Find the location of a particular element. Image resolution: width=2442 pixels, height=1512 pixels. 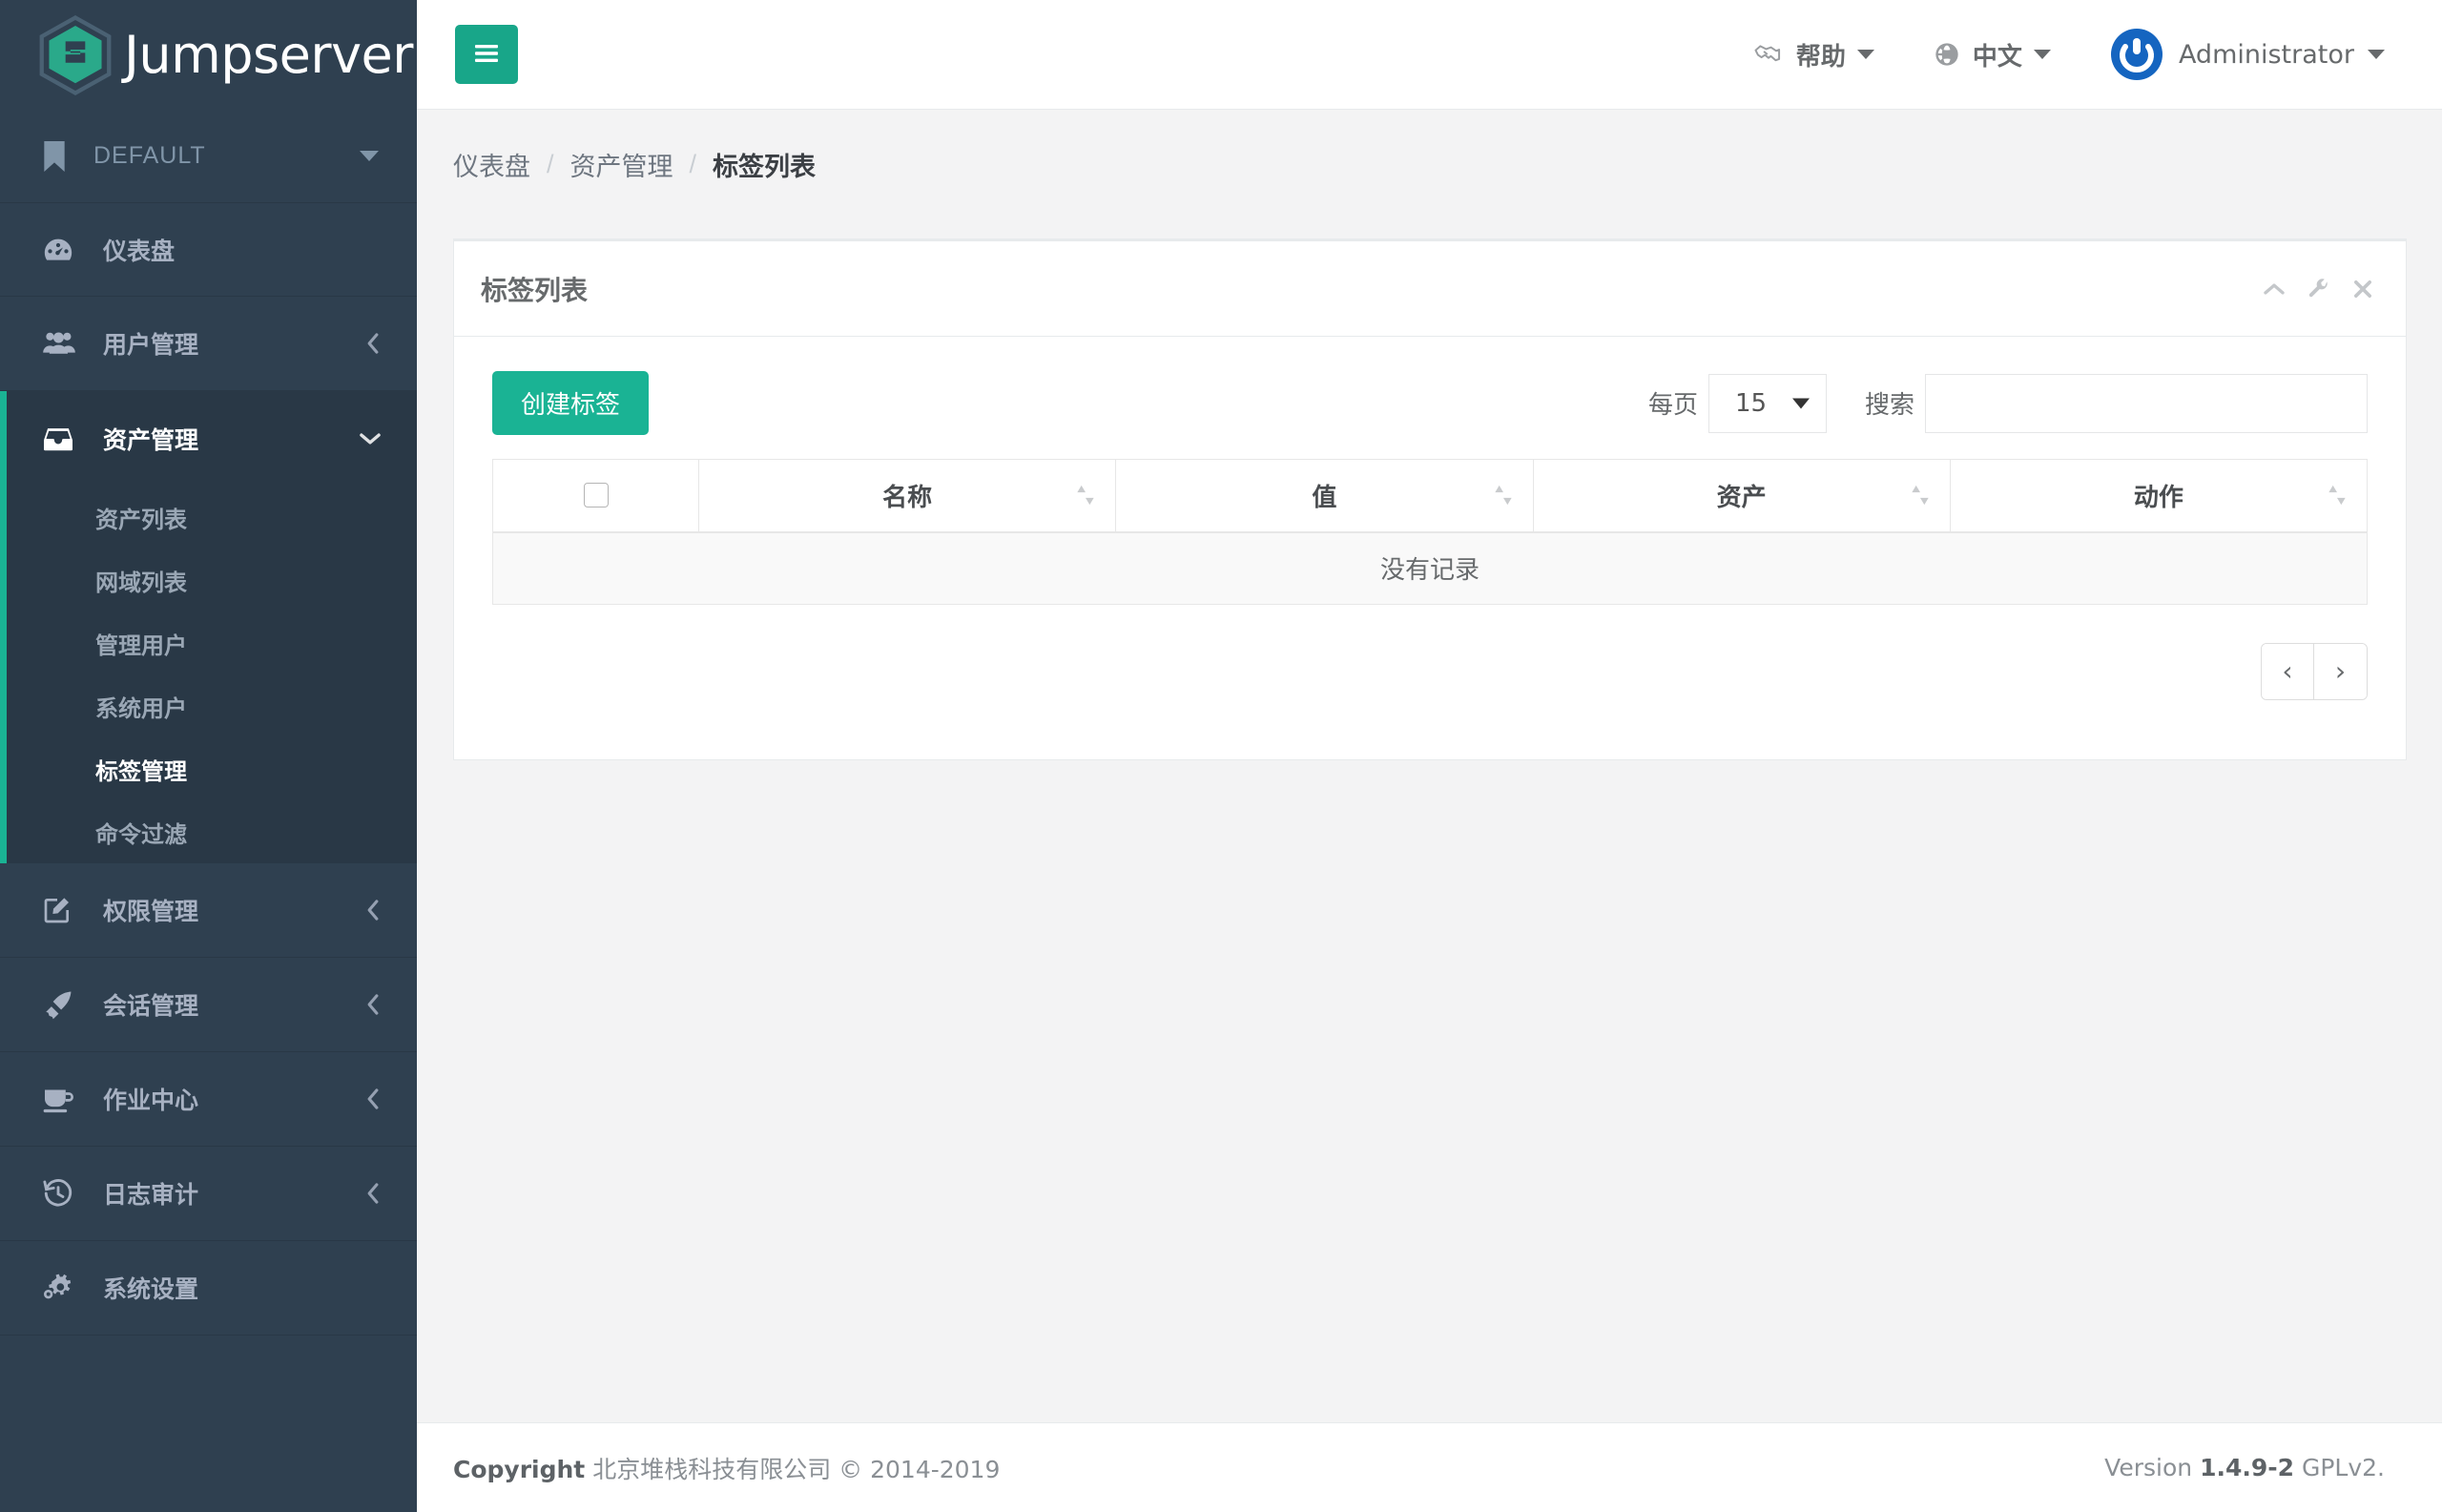

org-switcher: DEFAULT is located at coordinates (208, 156).